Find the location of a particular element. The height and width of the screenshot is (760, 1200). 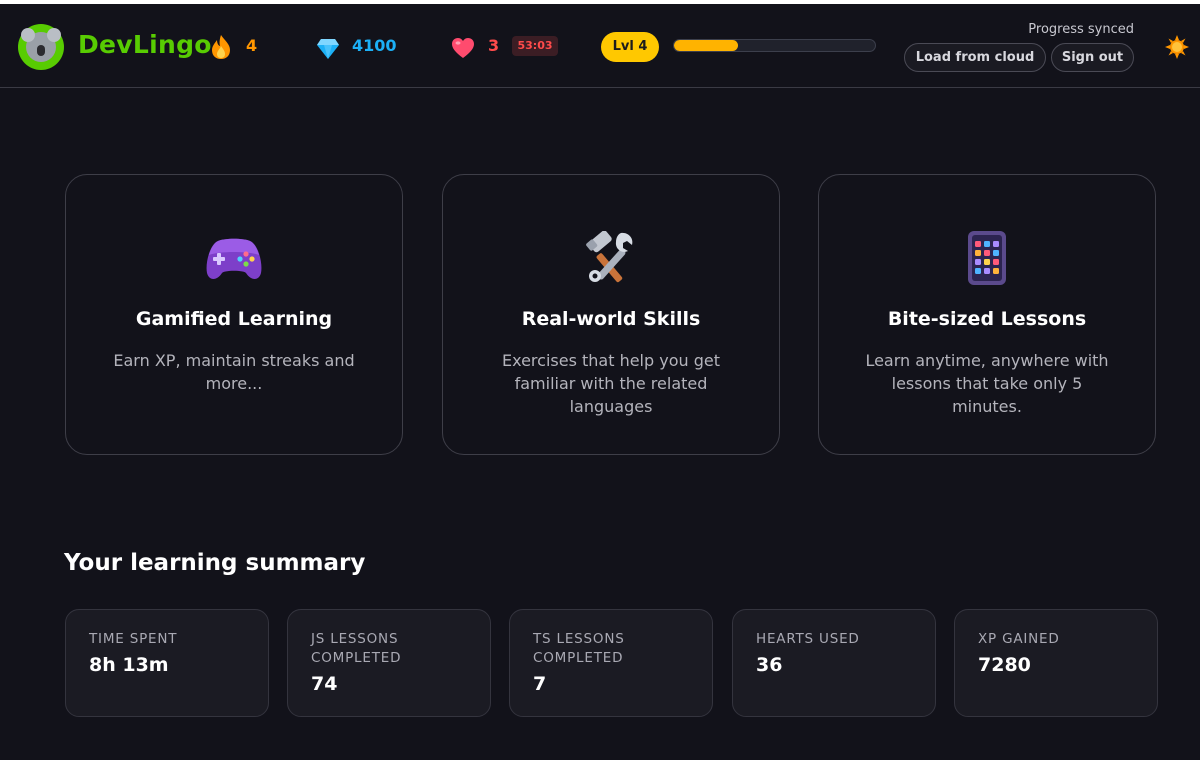

feature-title: Bite-sized Lessons is located at coordinates (987, 319).